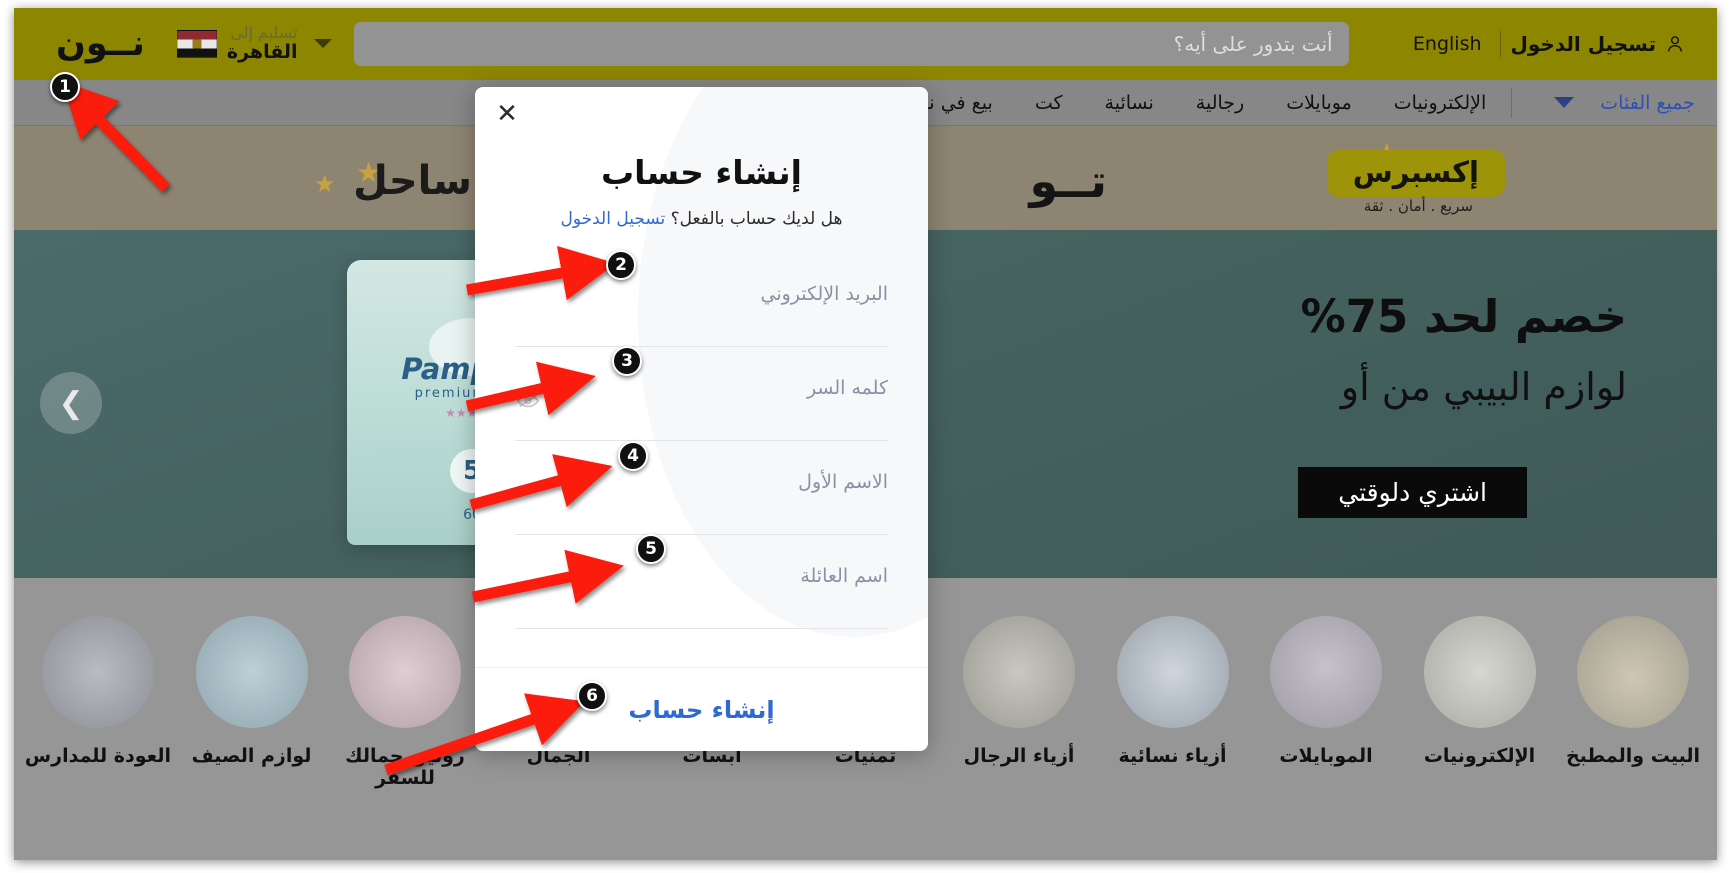  What do you see at coordinates (824, 294) in the screenshot?
I see `email-field-label: البريد الإلكتروني` at bounding box center [824, 294].